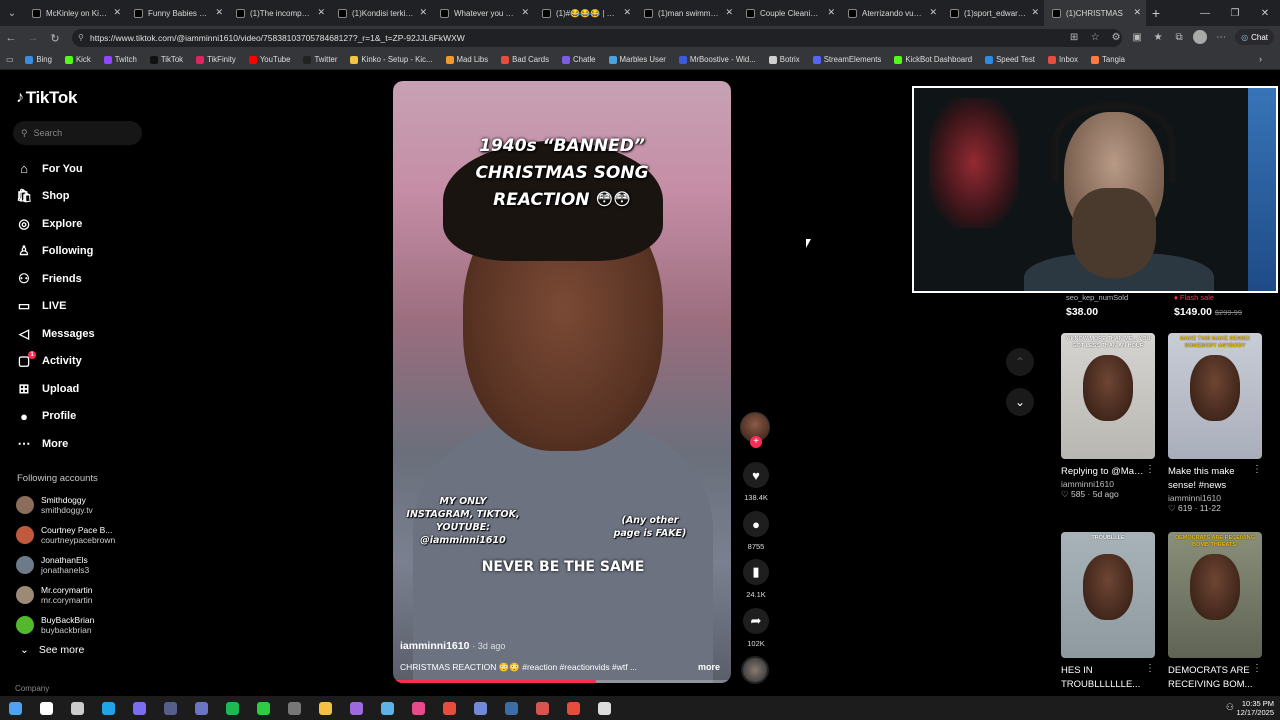  Describe the element at coordinates (1158, 37) in the screenshot. I see `favorites-icon: ★` at that location.